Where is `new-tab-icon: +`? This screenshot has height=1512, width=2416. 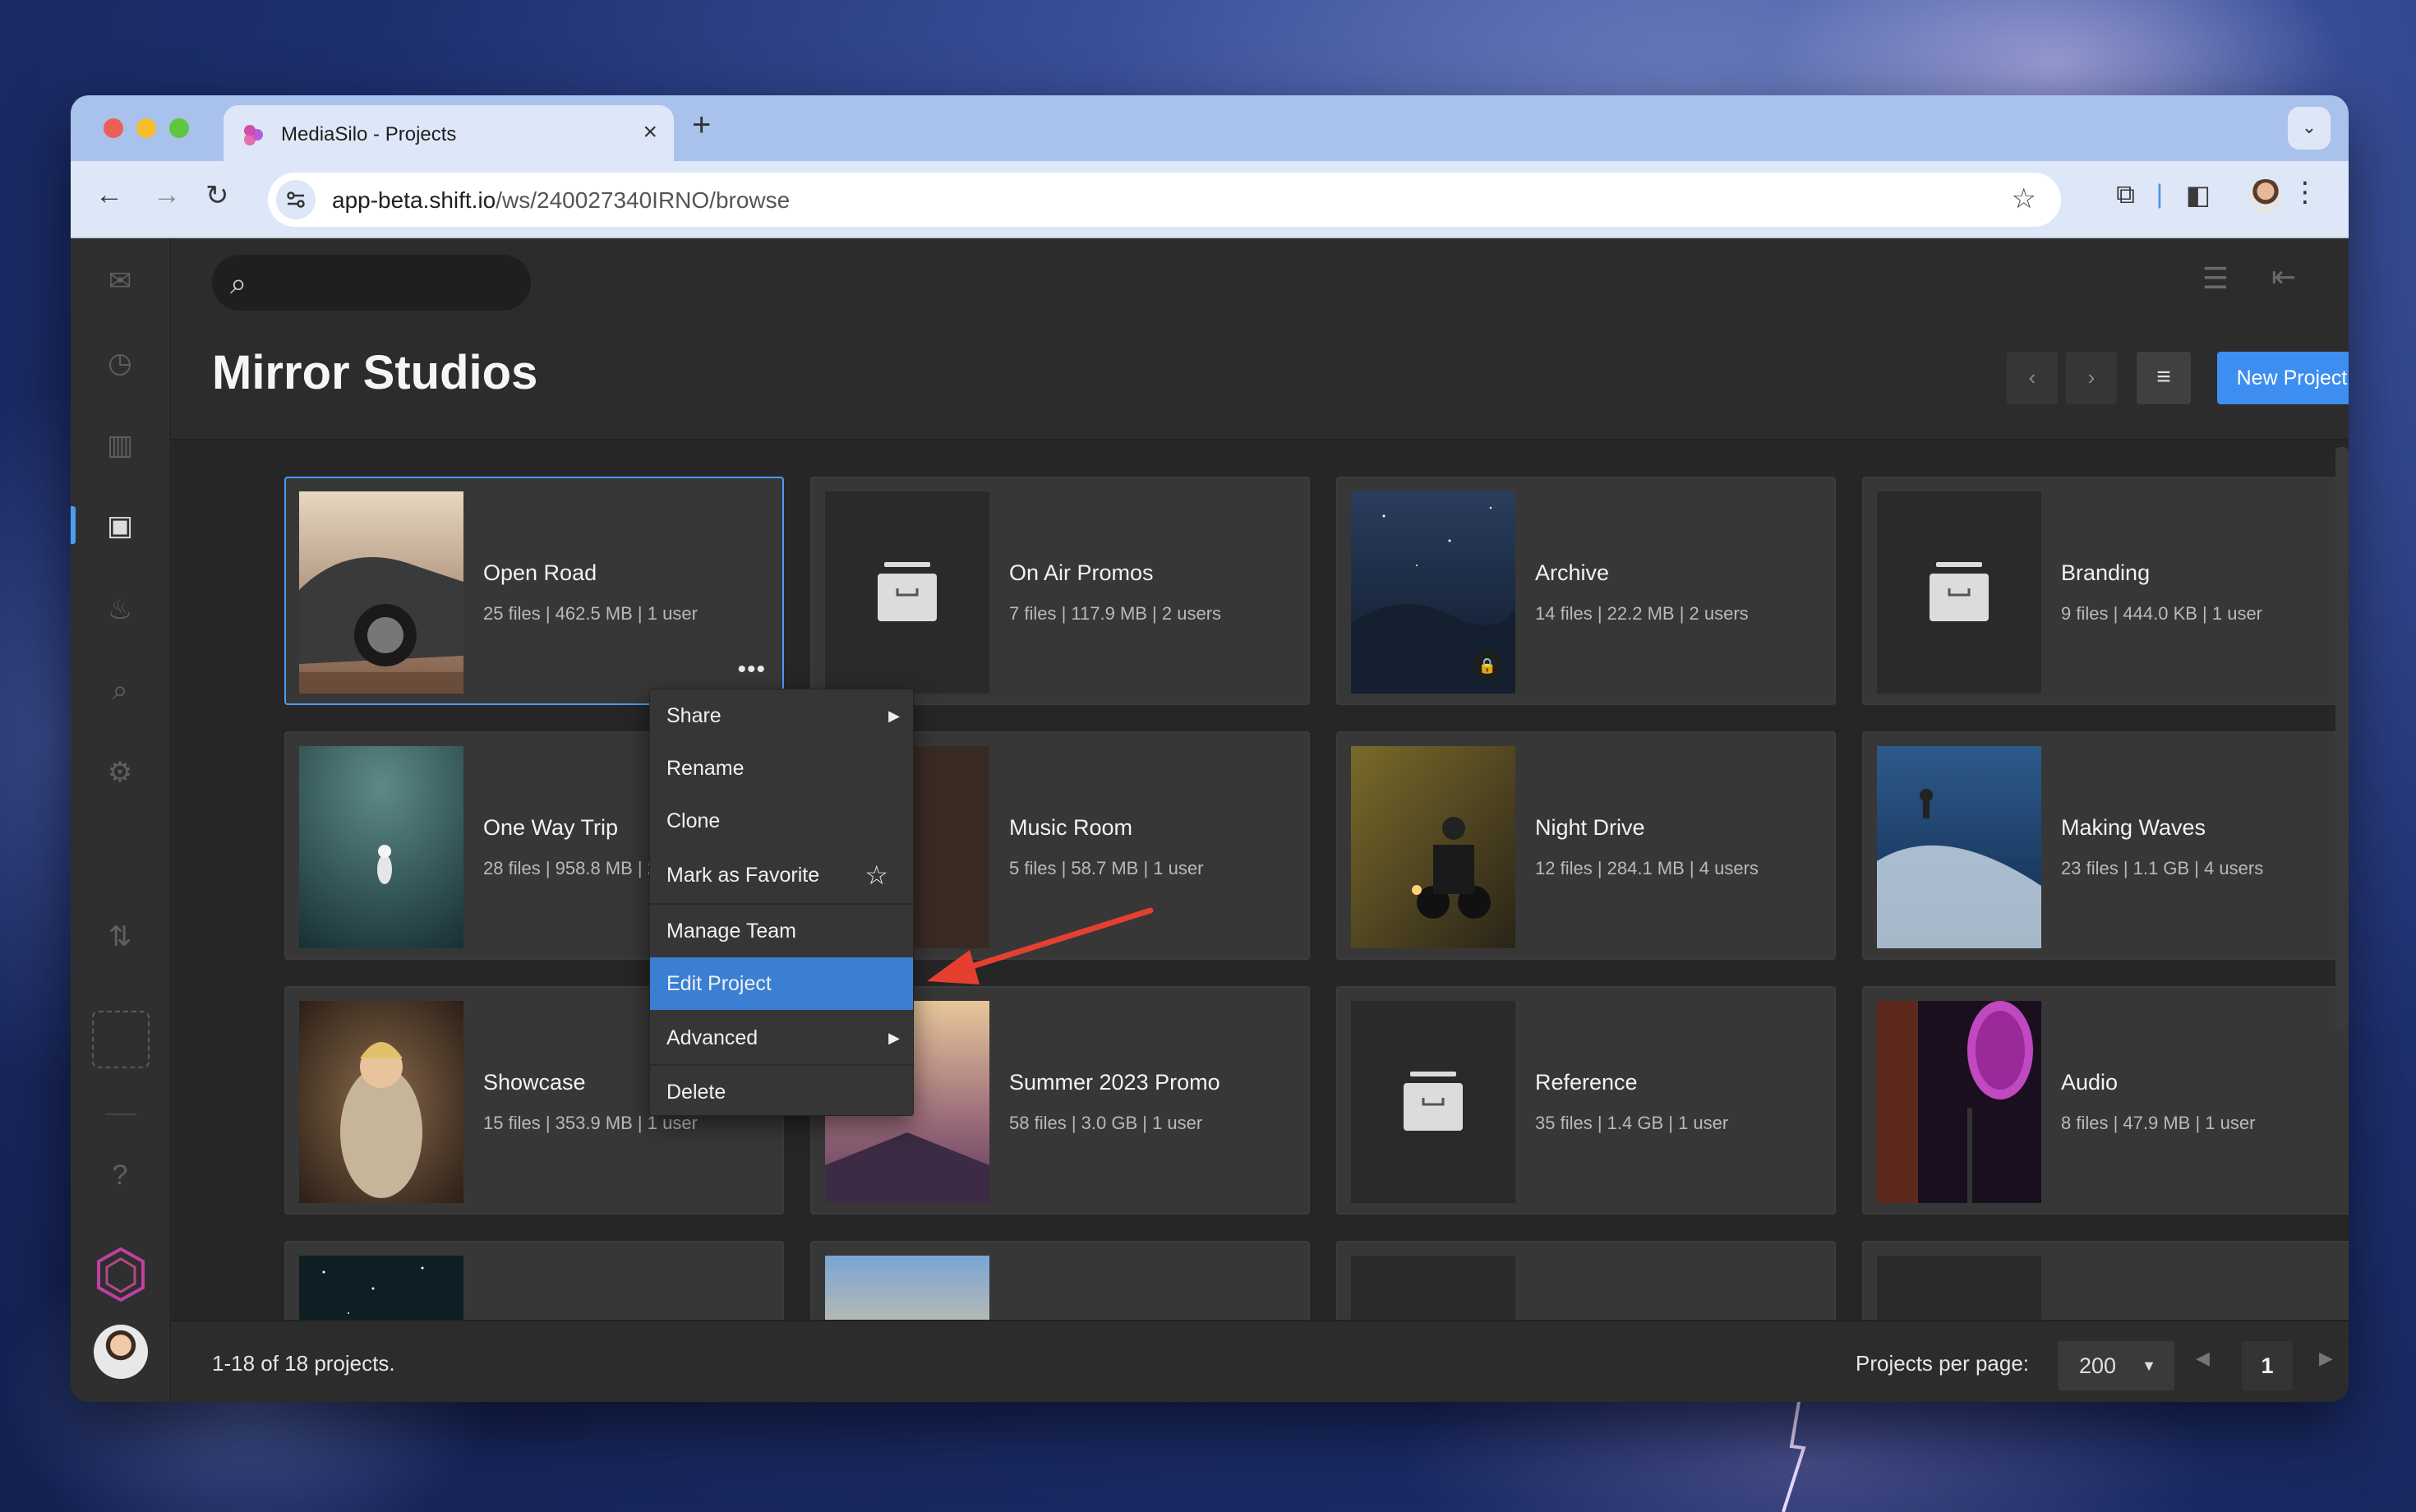 new-tab-icon: + is located at coordinates (702, 125).